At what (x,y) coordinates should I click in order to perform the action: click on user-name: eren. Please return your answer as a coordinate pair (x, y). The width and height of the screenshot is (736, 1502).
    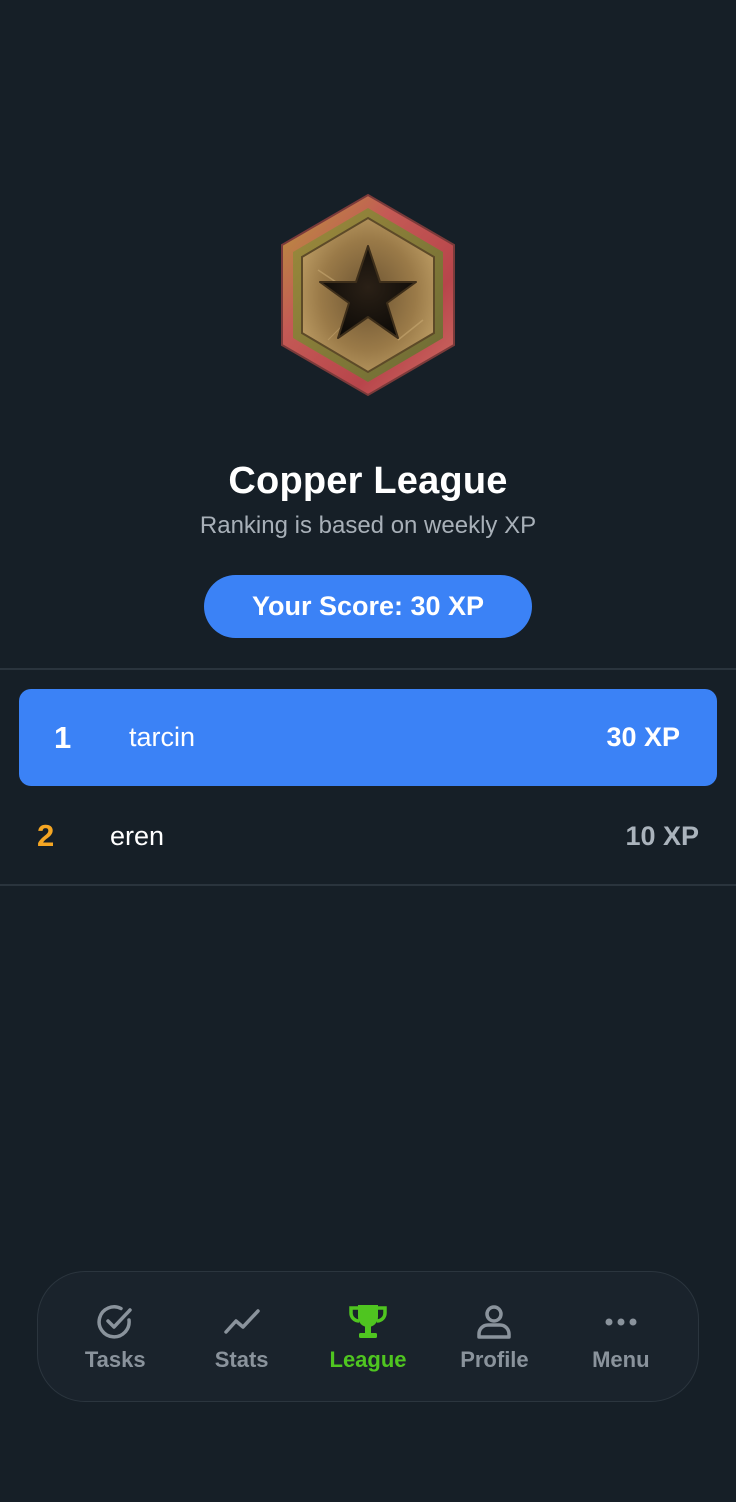
    Looking at the image, I should click on (137, 835).